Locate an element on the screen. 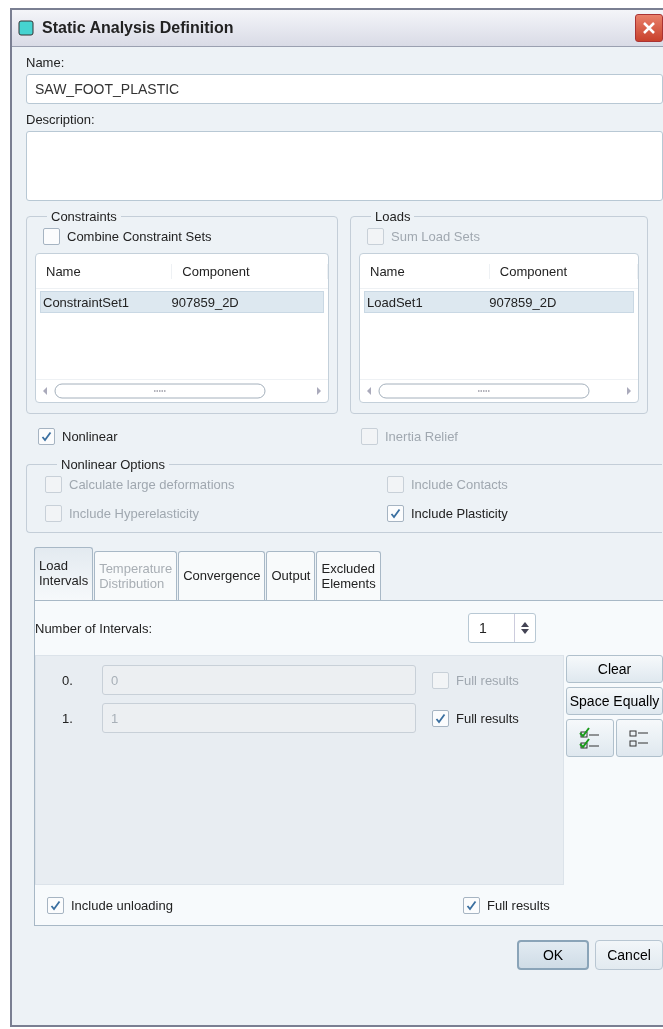 Image resolution: width=663 pixels, height=1029 pixels. spinner-value: 1 is located at coordinates (483, 628).